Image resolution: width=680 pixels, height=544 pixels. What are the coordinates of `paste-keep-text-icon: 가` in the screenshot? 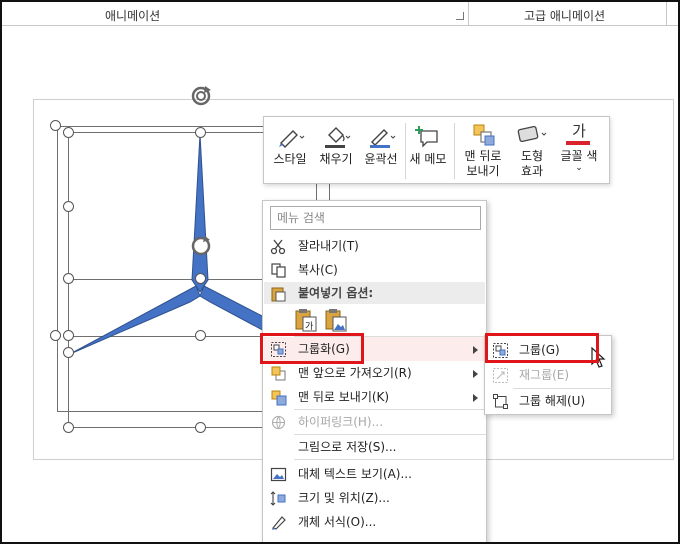 It's located at (306, 321).